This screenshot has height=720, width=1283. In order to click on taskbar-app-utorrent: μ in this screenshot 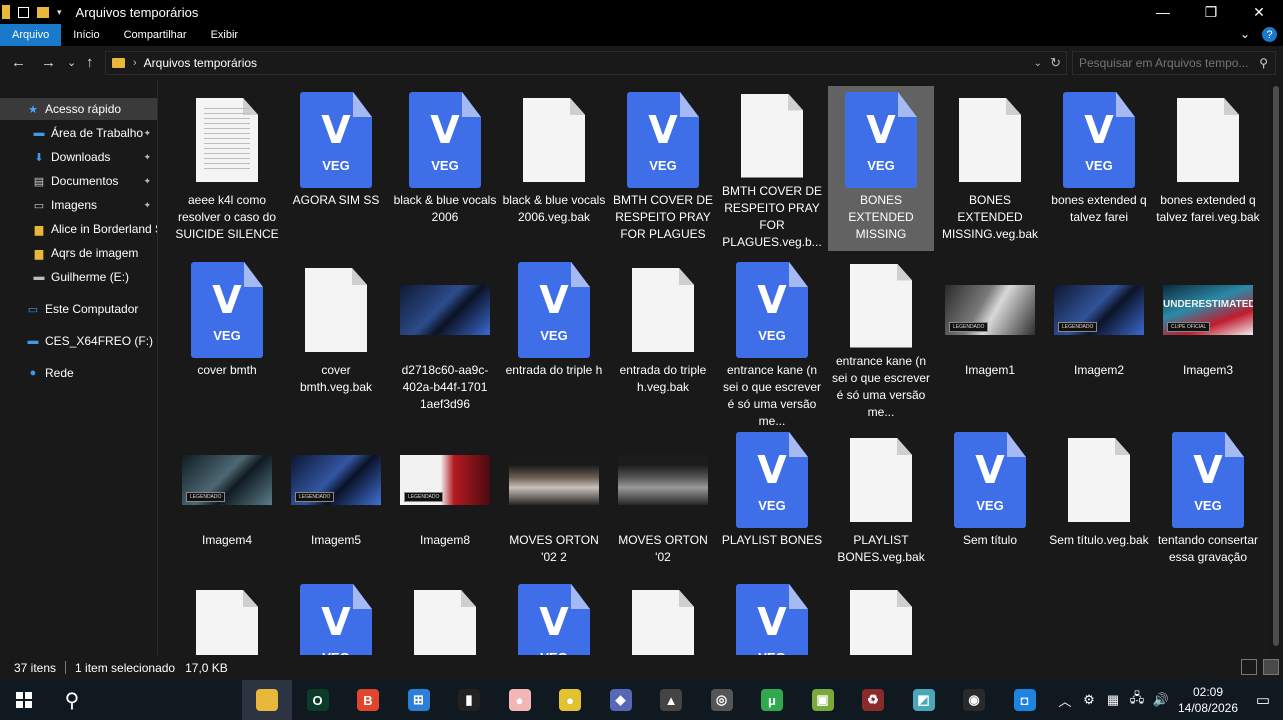, I will do `click(772, 700)`.